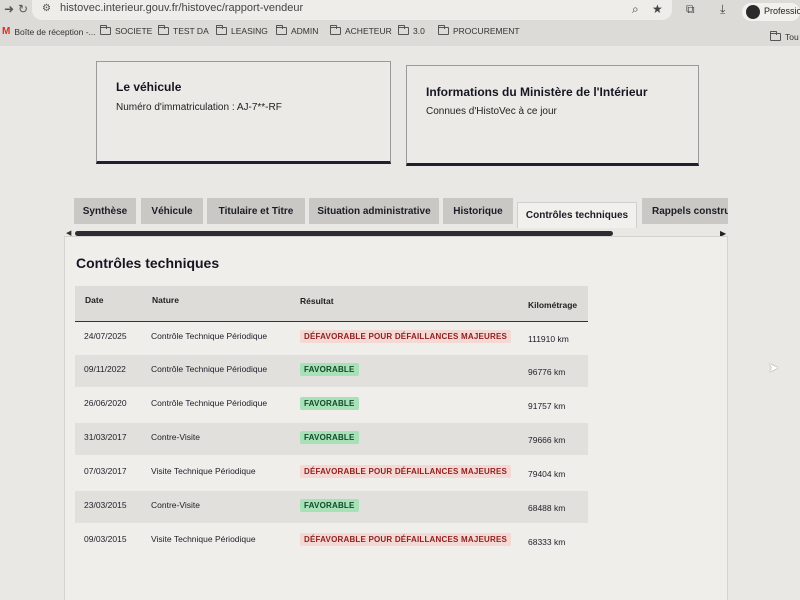 This screenshot has width=800, height=600. I want to click on mouse-cursor-icon: ➤, so click(773, 367).